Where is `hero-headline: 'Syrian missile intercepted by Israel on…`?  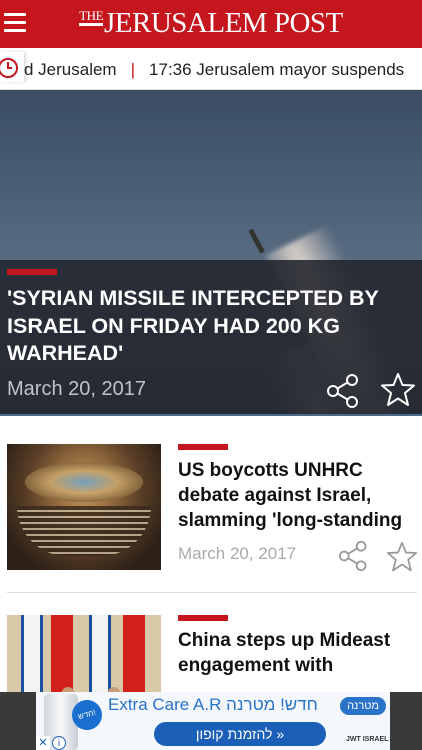 hero-headline: 'Syrian missile intercepted by Israel on… is located at coordinates (207, 326).